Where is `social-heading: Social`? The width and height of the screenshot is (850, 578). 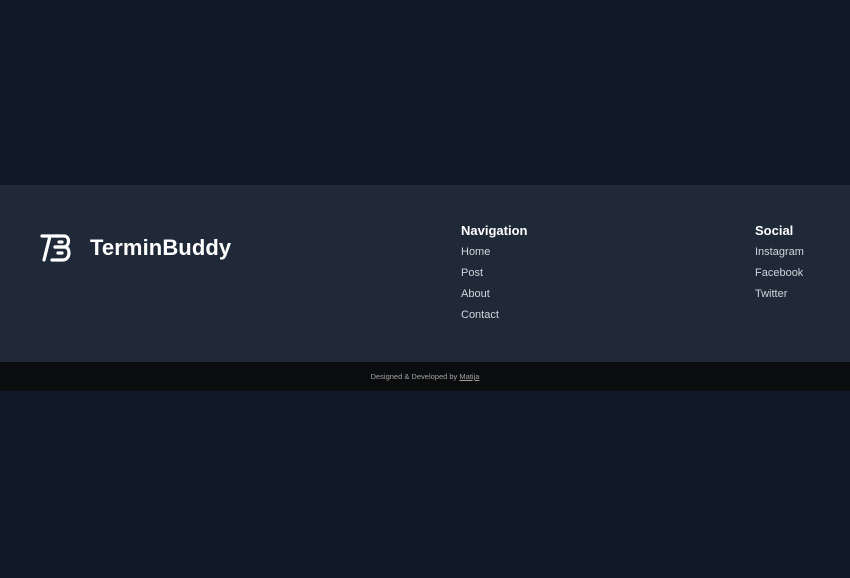
social-heading: Social is located at coordinates (774, 230).